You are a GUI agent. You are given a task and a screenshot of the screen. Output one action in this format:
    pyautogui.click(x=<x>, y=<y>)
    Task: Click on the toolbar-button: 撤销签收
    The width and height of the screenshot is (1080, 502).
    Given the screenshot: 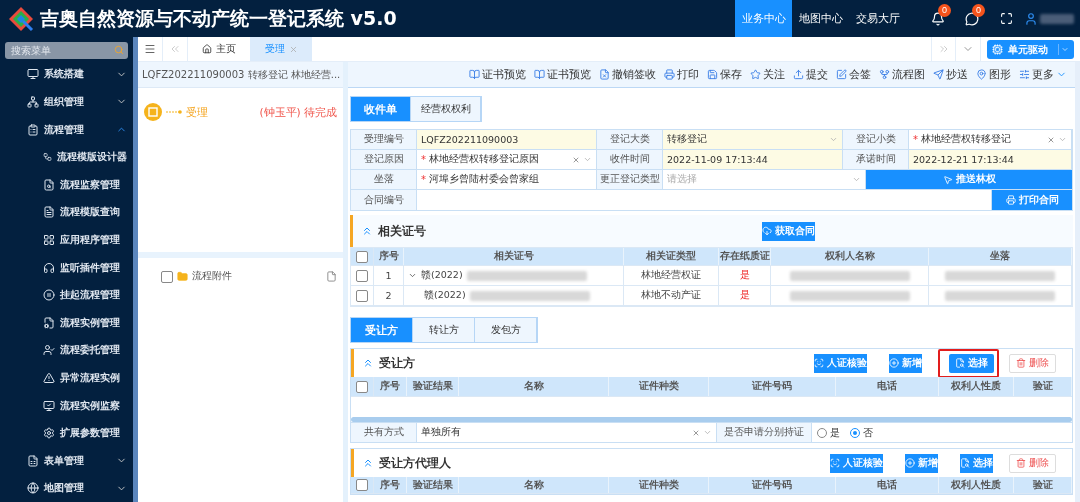 What is the action you would take?
    pyautogui.click(x=627, y=74)
    